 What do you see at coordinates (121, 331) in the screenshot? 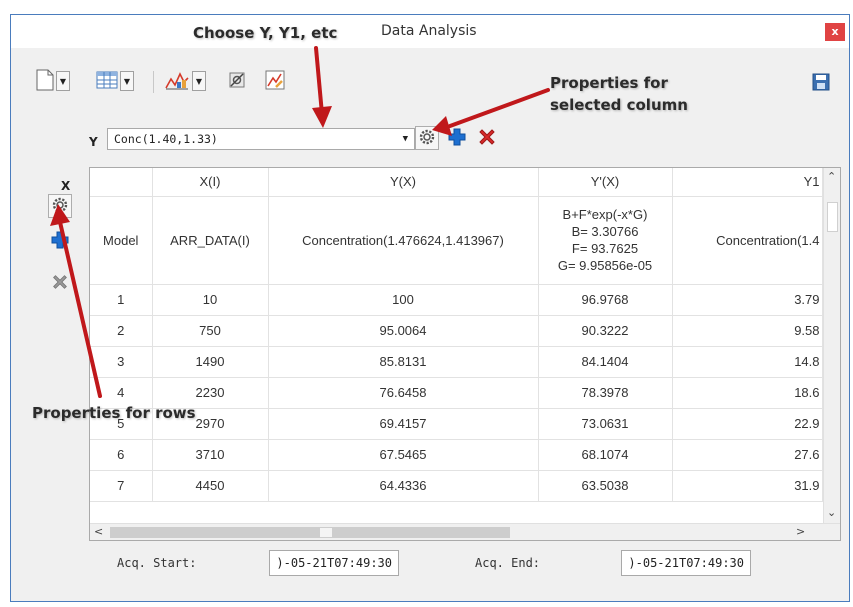
I see `row-index: 2` at bounding box center [121, 331].